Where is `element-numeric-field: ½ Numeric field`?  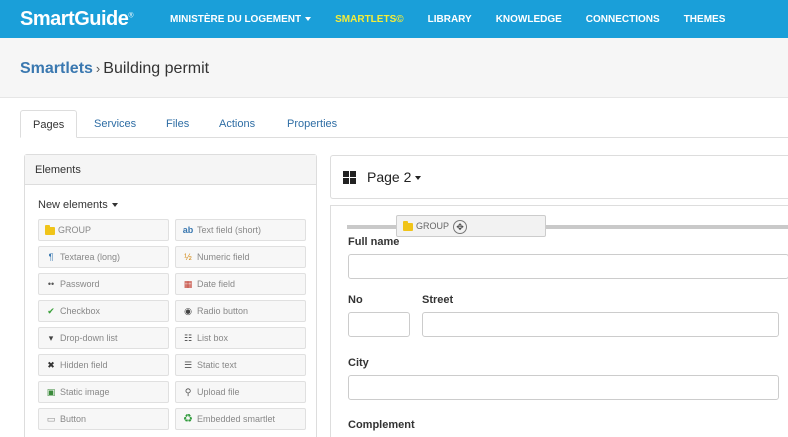
element-numeric-field: ½ Numeric field is located at coordinates (240, 257).